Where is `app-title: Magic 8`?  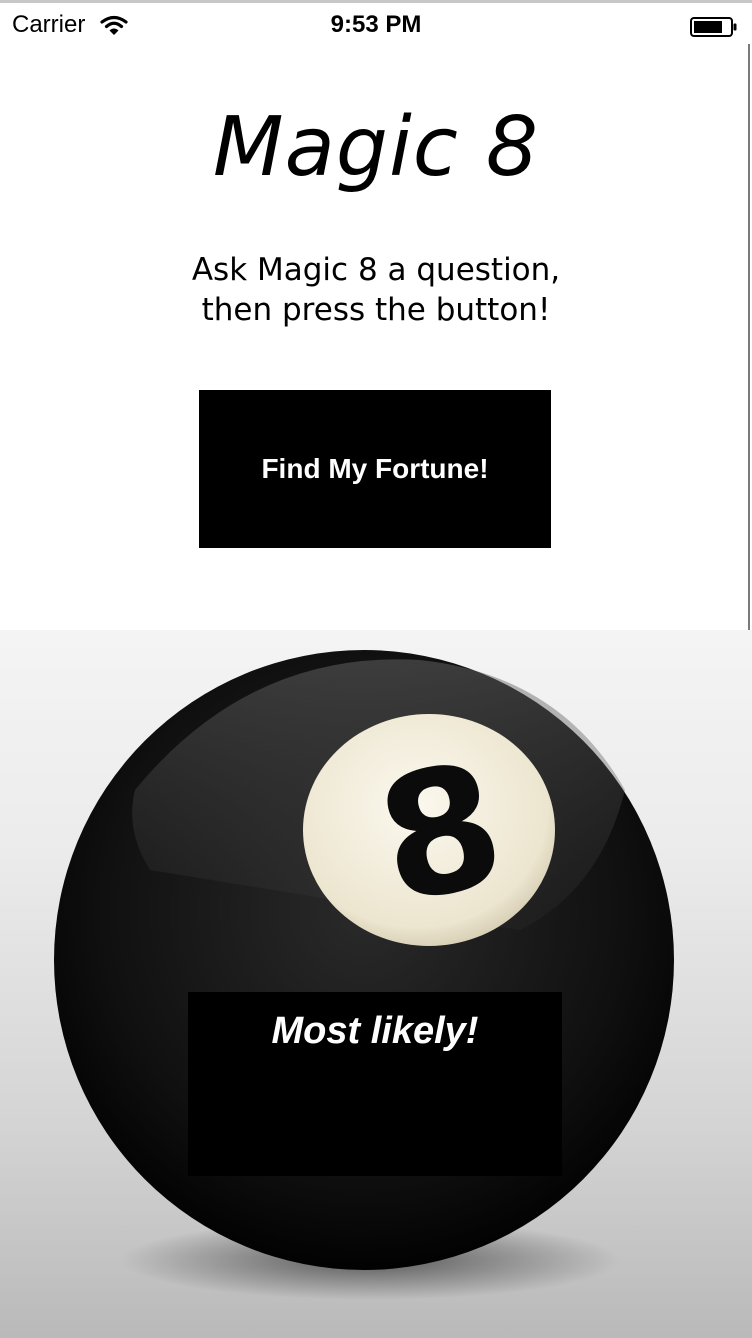
app-title: Magic 8 is located at coordinates (376, 147).